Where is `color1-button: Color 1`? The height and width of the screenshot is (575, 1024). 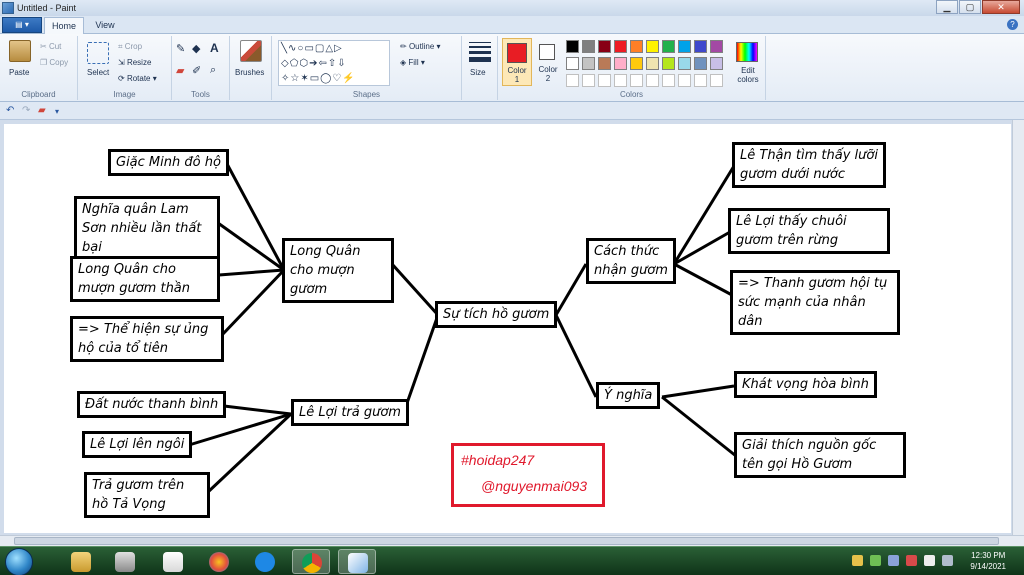 color1-button: Color 1 is located at coordinates (517, 62).